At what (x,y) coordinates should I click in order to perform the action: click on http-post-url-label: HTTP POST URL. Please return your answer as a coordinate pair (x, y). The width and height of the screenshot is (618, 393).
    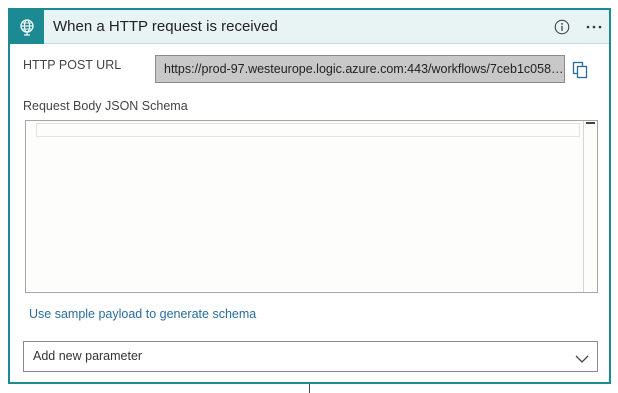
    Looking at the image, I should click on (72, 65).